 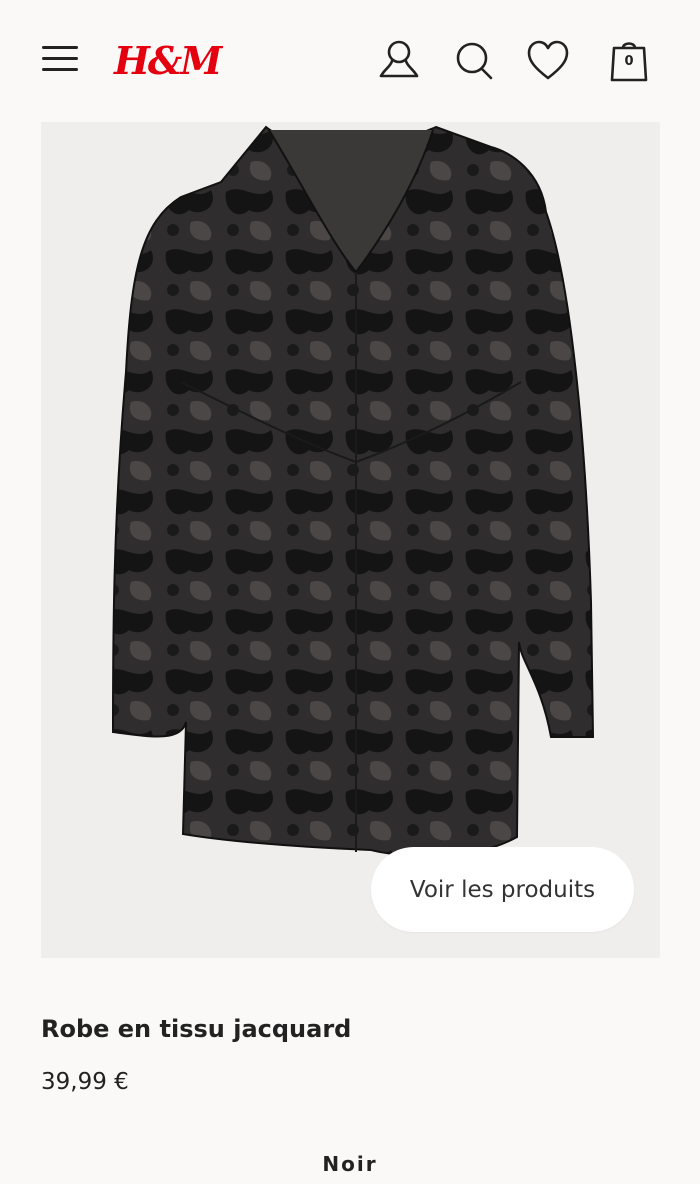 I want to click on header: H&M 0, so click(x=350, y=61).